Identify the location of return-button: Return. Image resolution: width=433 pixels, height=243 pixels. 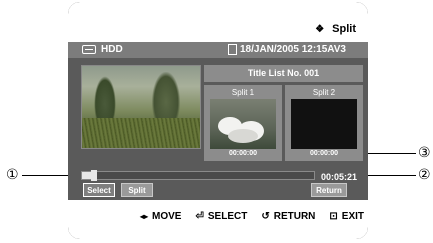
(329, 190).